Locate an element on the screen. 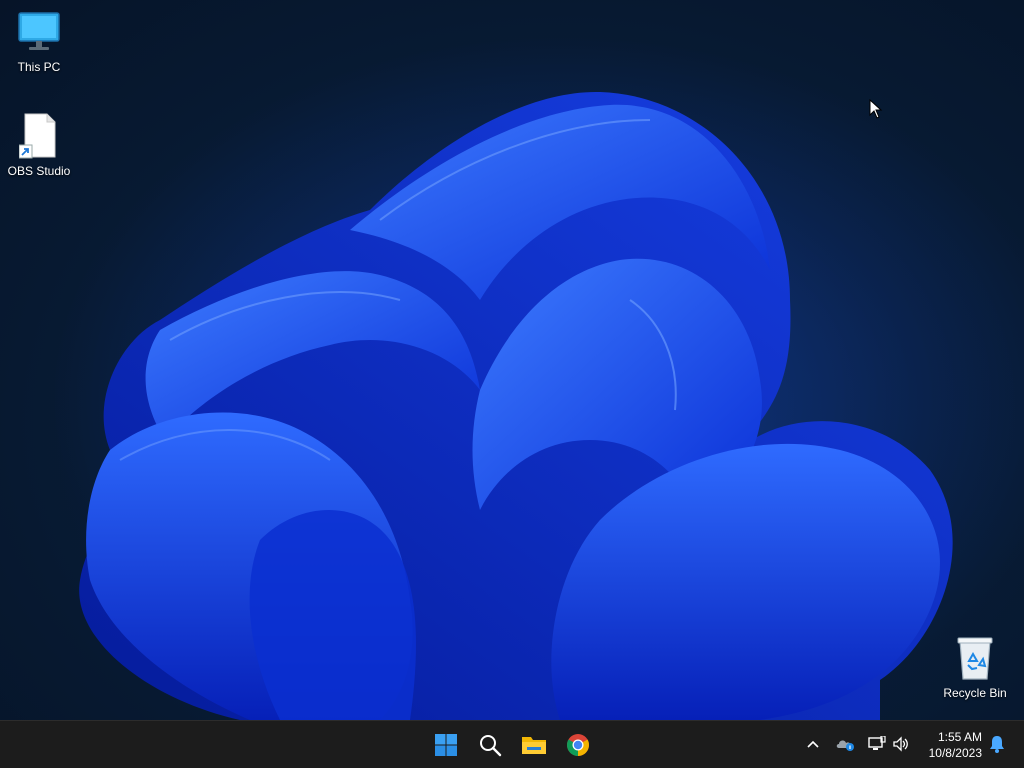  network-tray-button is located at coordinates (877, 744).